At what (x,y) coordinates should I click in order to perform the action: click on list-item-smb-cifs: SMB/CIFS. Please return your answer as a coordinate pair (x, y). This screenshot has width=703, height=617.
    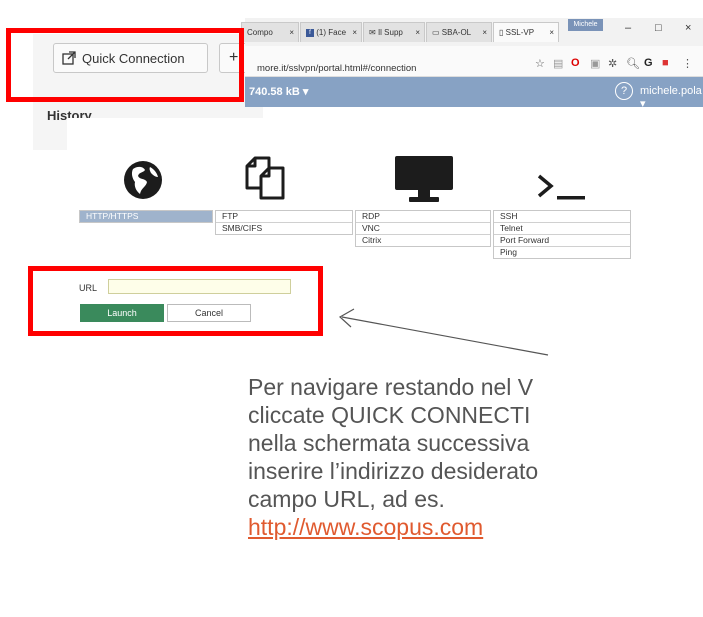
    Looking at the image, I should click on (284, 228).